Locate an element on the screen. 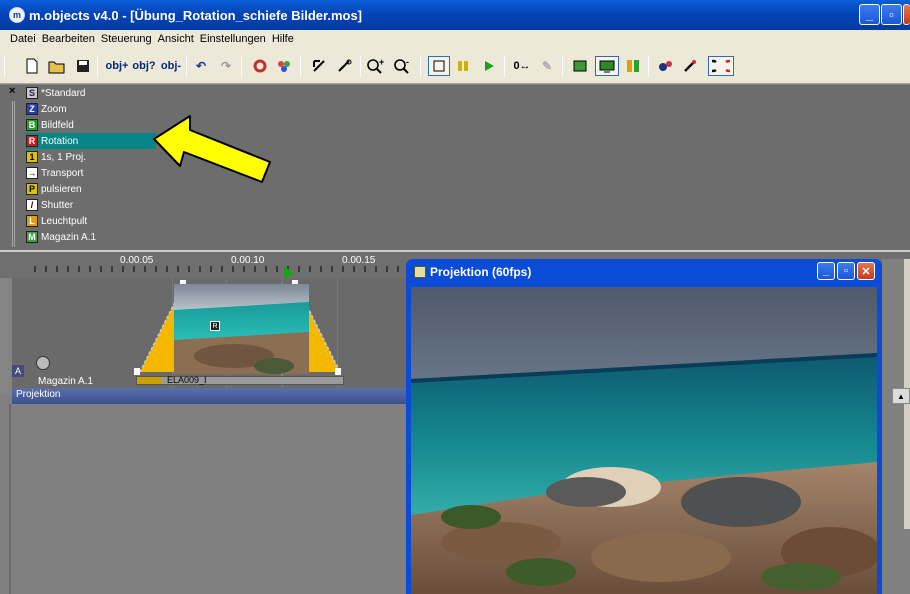  zoom-in-icon: + is located at coordinates (376, 66).